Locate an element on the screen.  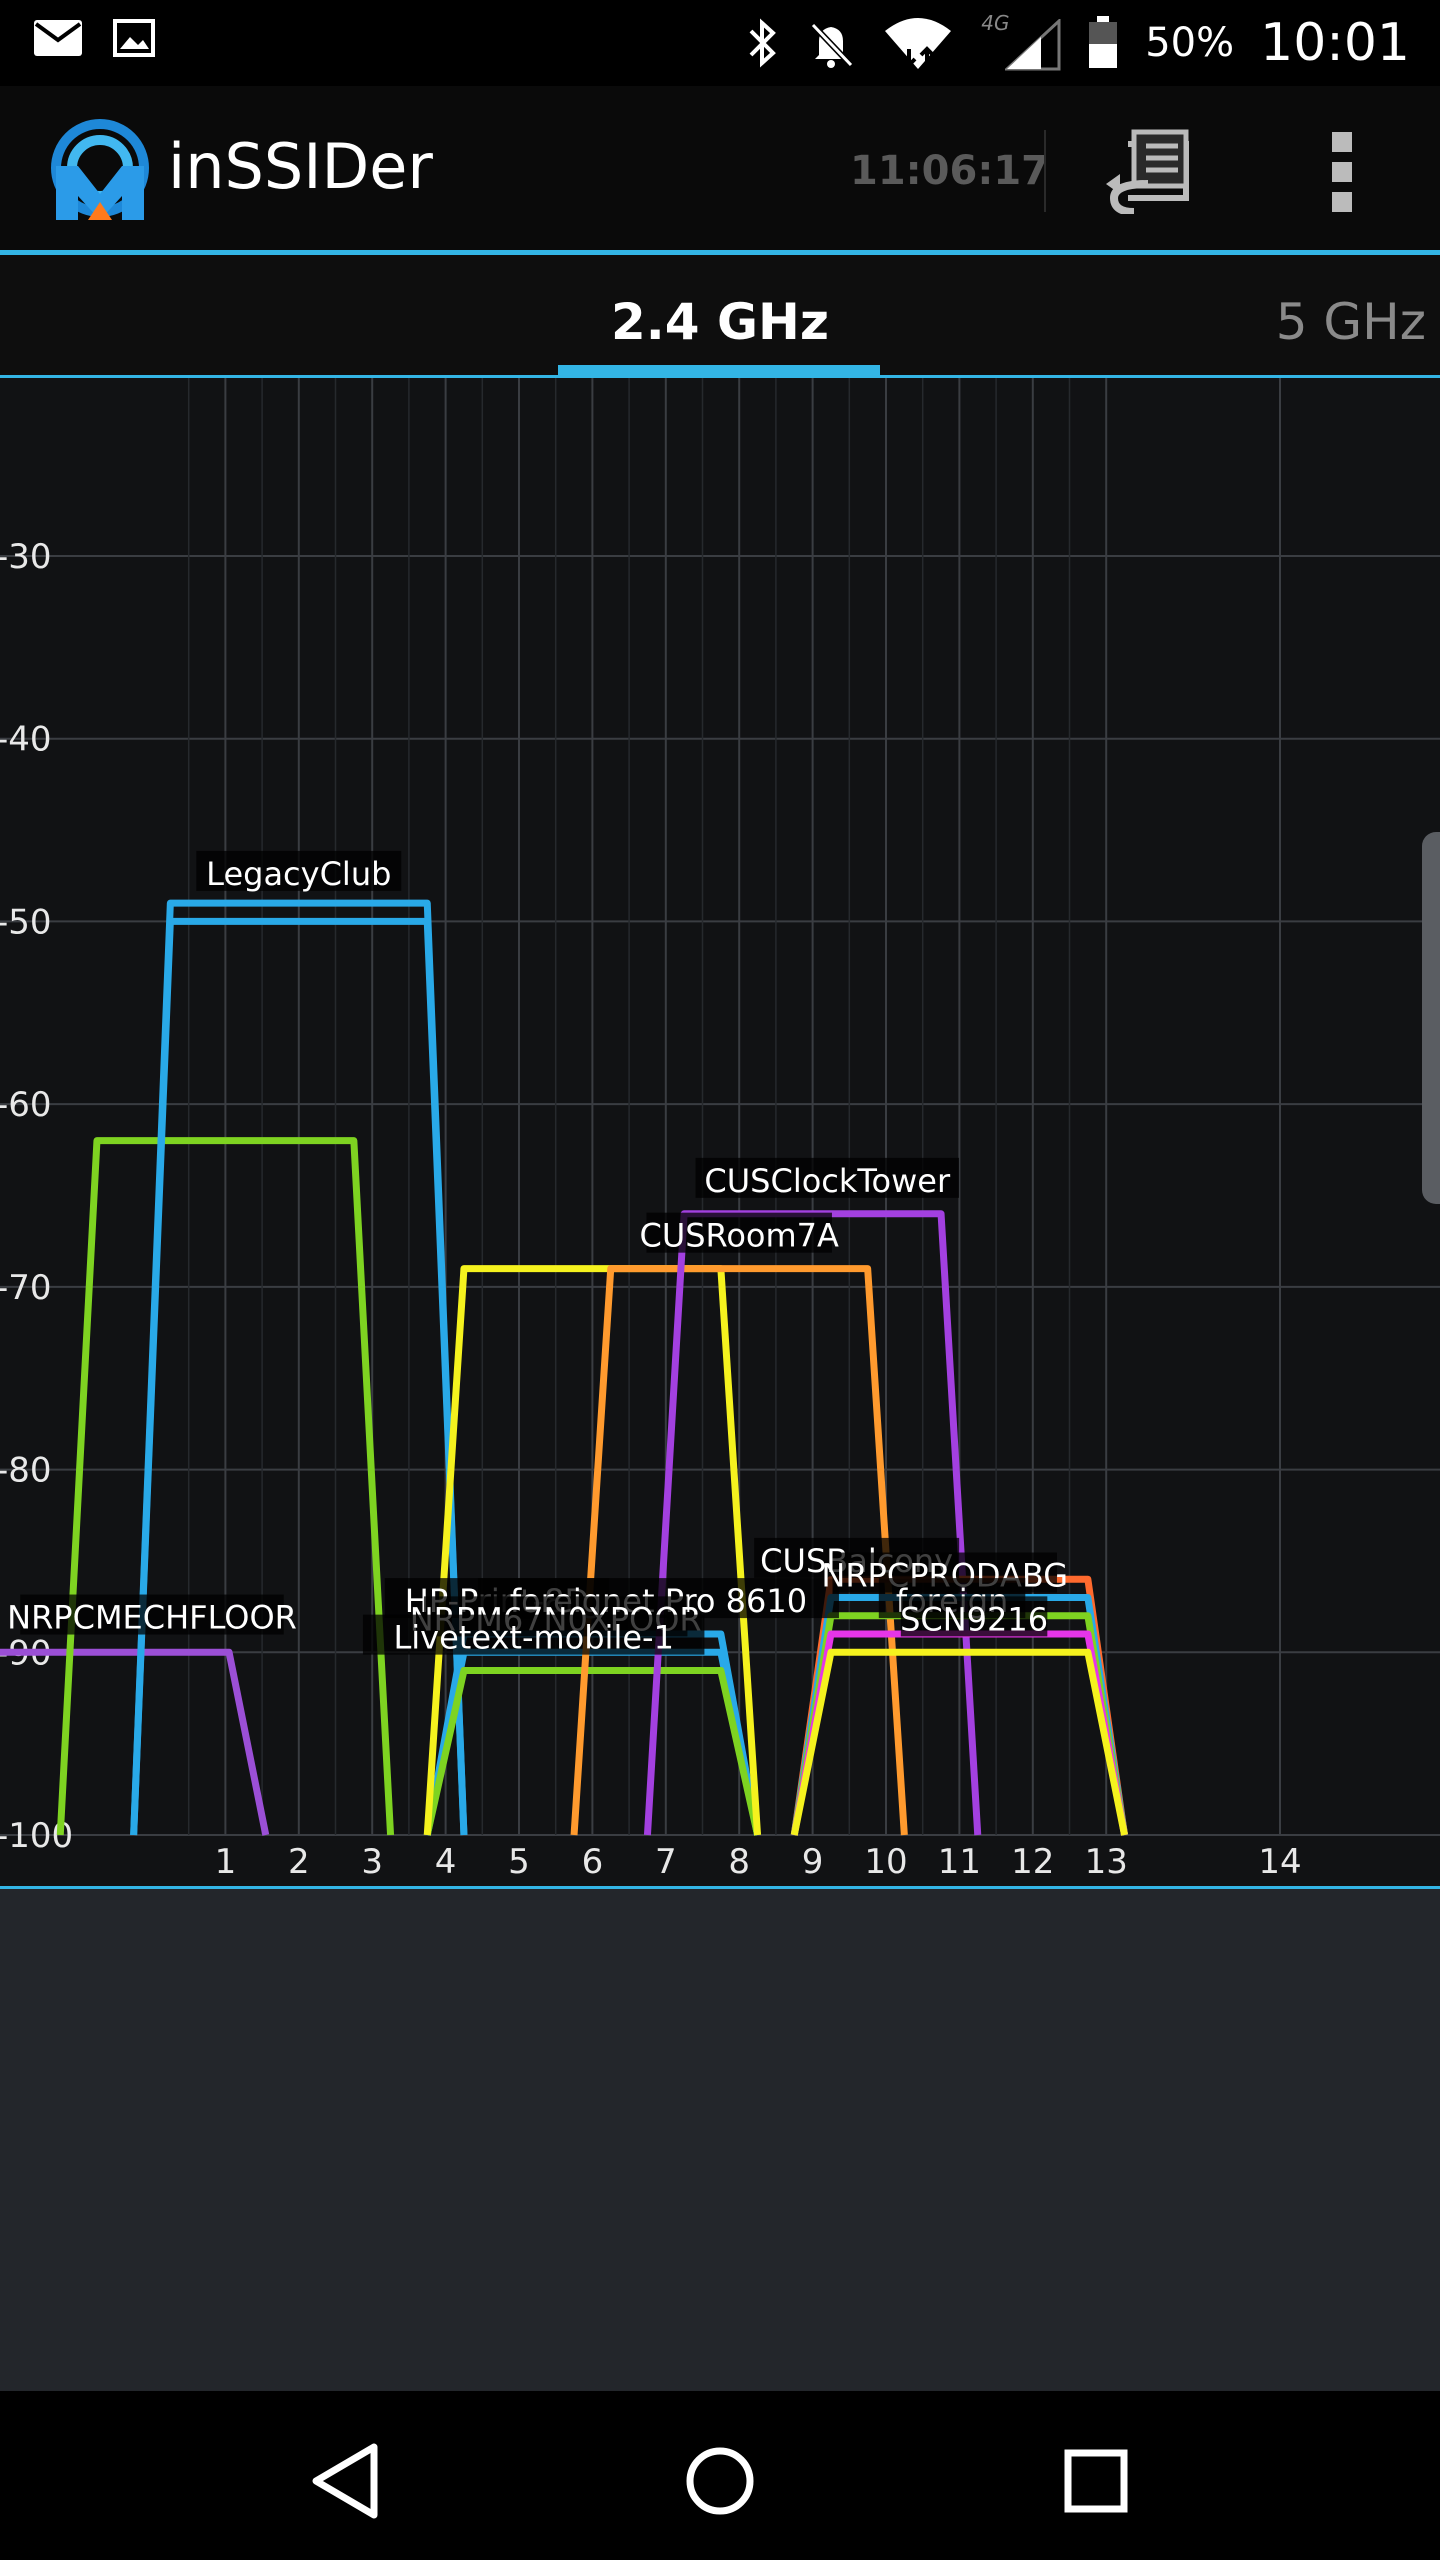
x-tick-label: 10 is located at coordinates (885, 1862).